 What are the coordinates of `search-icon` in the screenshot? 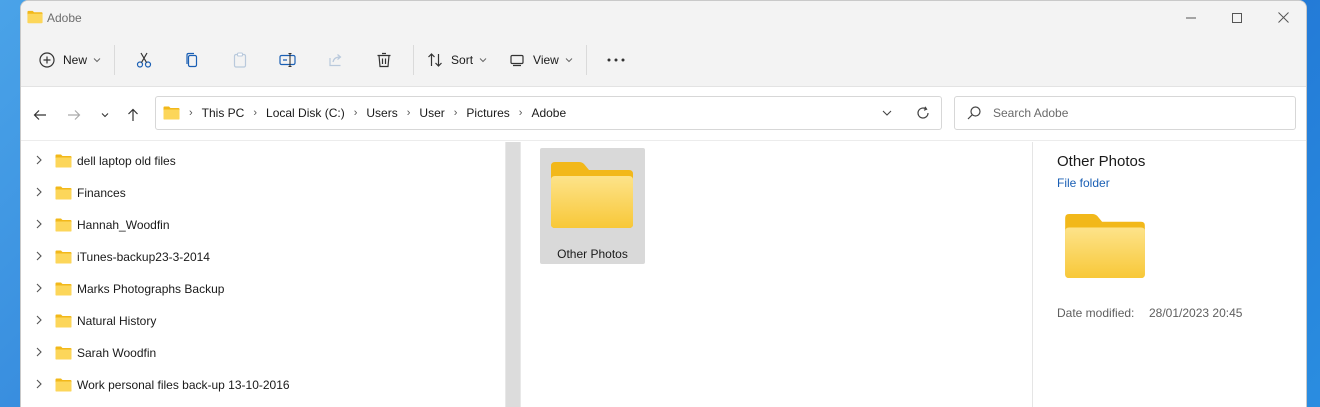 It's located at (974, 113).